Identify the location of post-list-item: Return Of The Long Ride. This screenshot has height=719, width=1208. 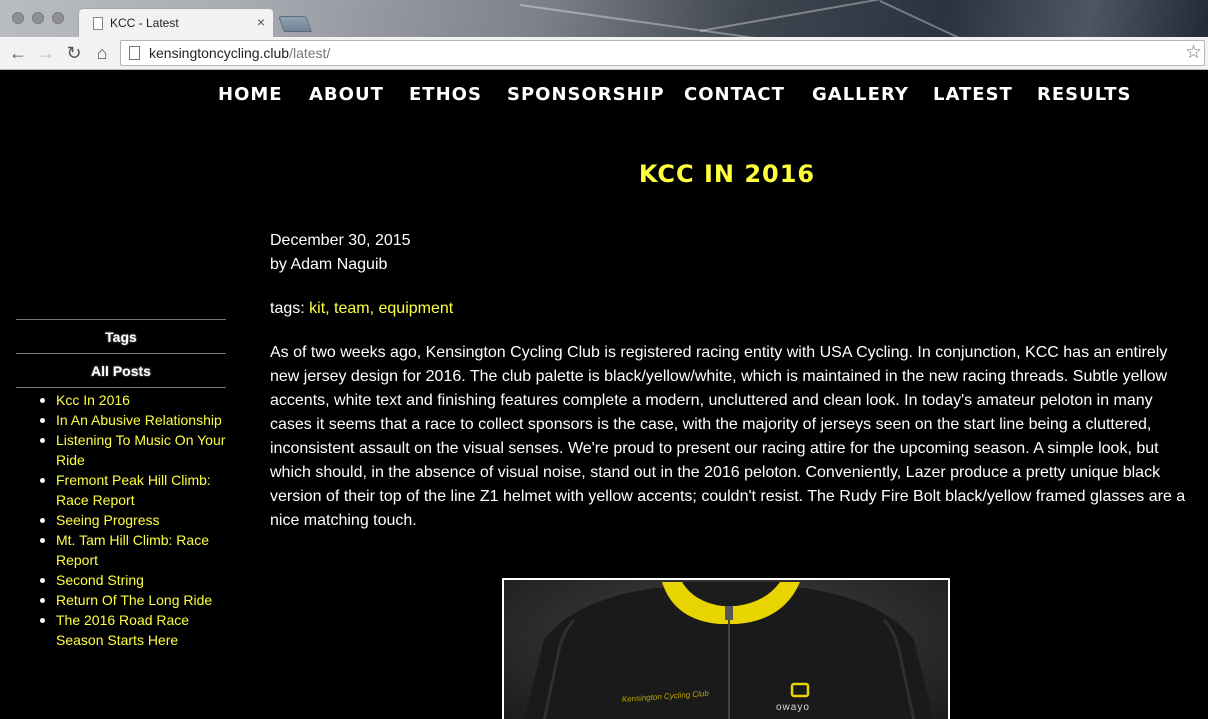
(121, 600).